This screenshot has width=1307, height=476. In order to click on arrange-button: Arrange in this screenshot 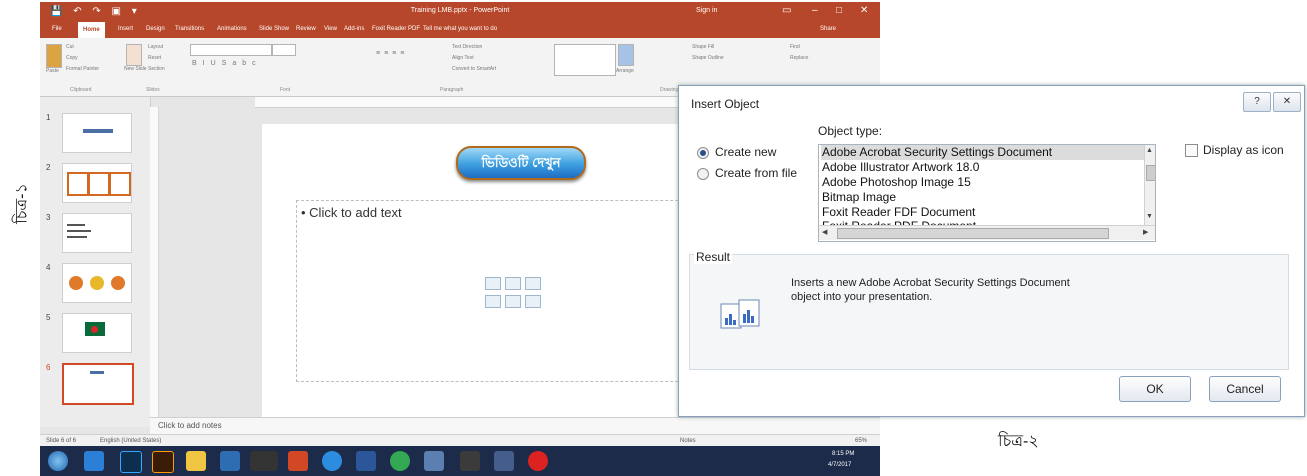, I will do `click(625, 71)`.